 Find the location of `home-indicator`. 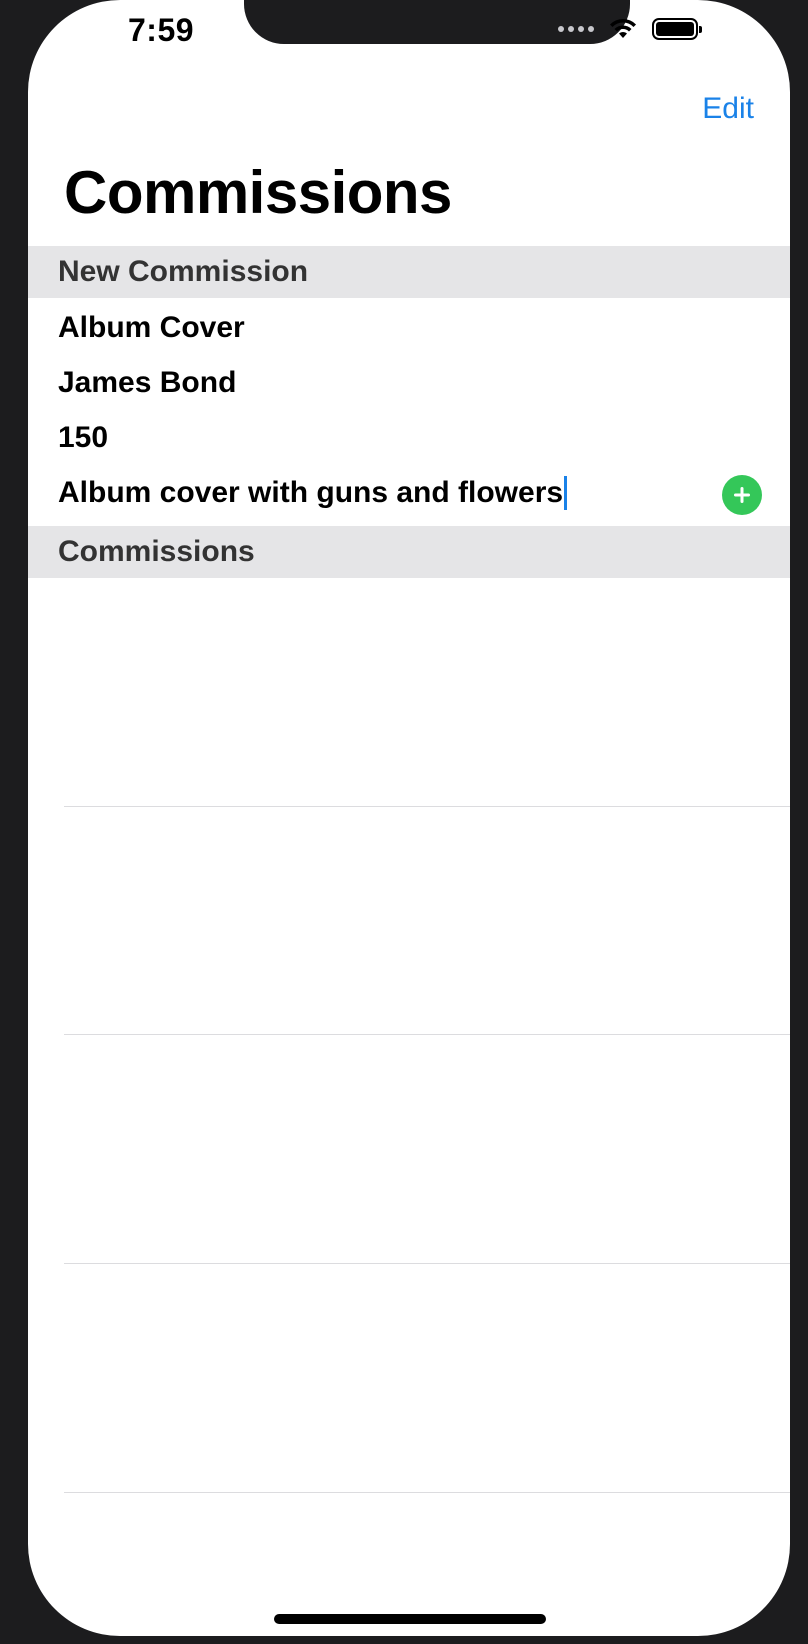

home-indicator is located at coordinates (410, 1619).